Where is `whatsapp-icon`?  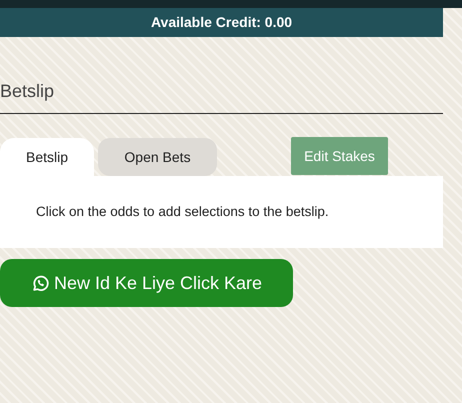 whatsapp-icon is located at coordinates (40, 283).